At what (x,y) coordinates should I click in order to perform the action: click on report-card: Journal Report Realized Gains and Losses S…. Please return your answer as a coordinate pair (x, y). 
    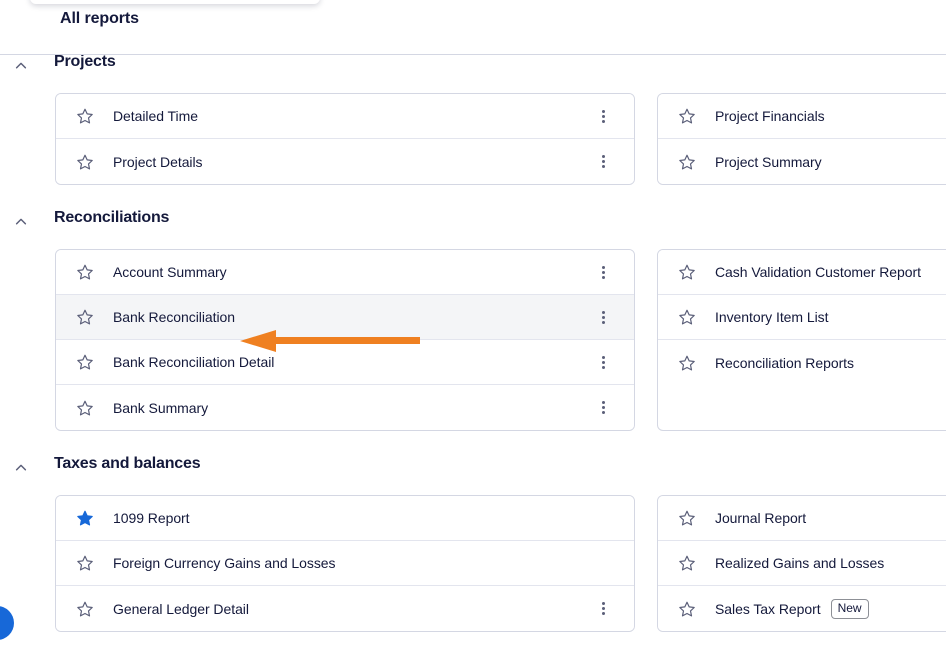
    Looking at the image, I should click on (801, 563).